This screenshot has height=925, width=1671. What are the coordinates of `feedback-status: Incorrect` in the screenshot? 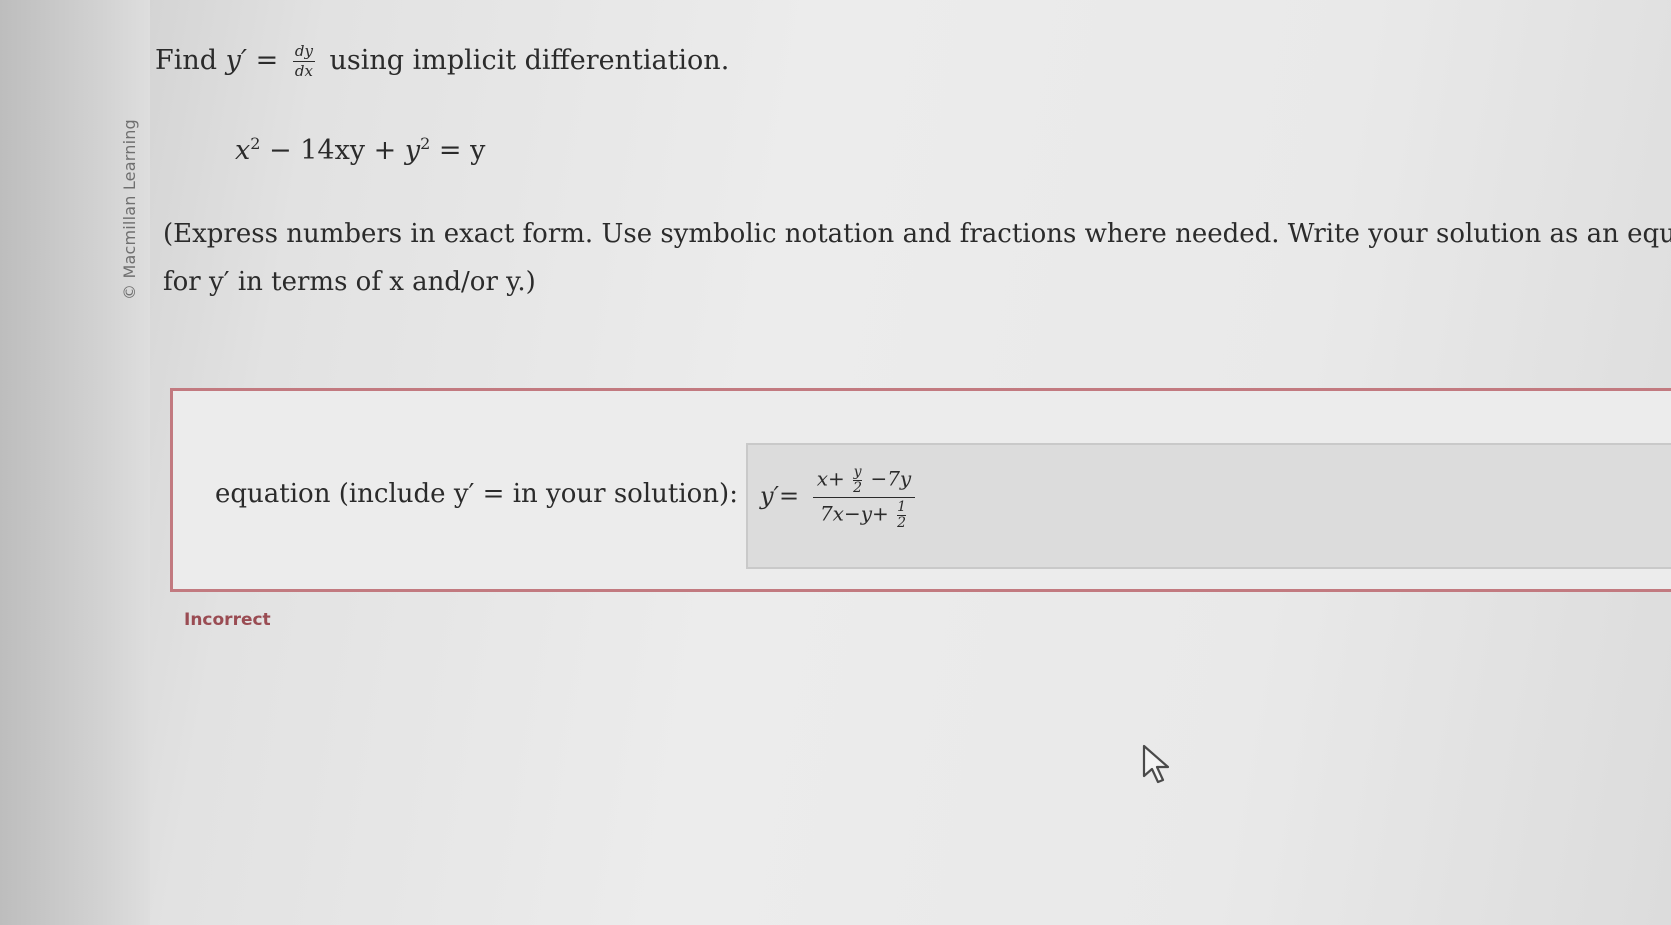 It's located at (227, 620).